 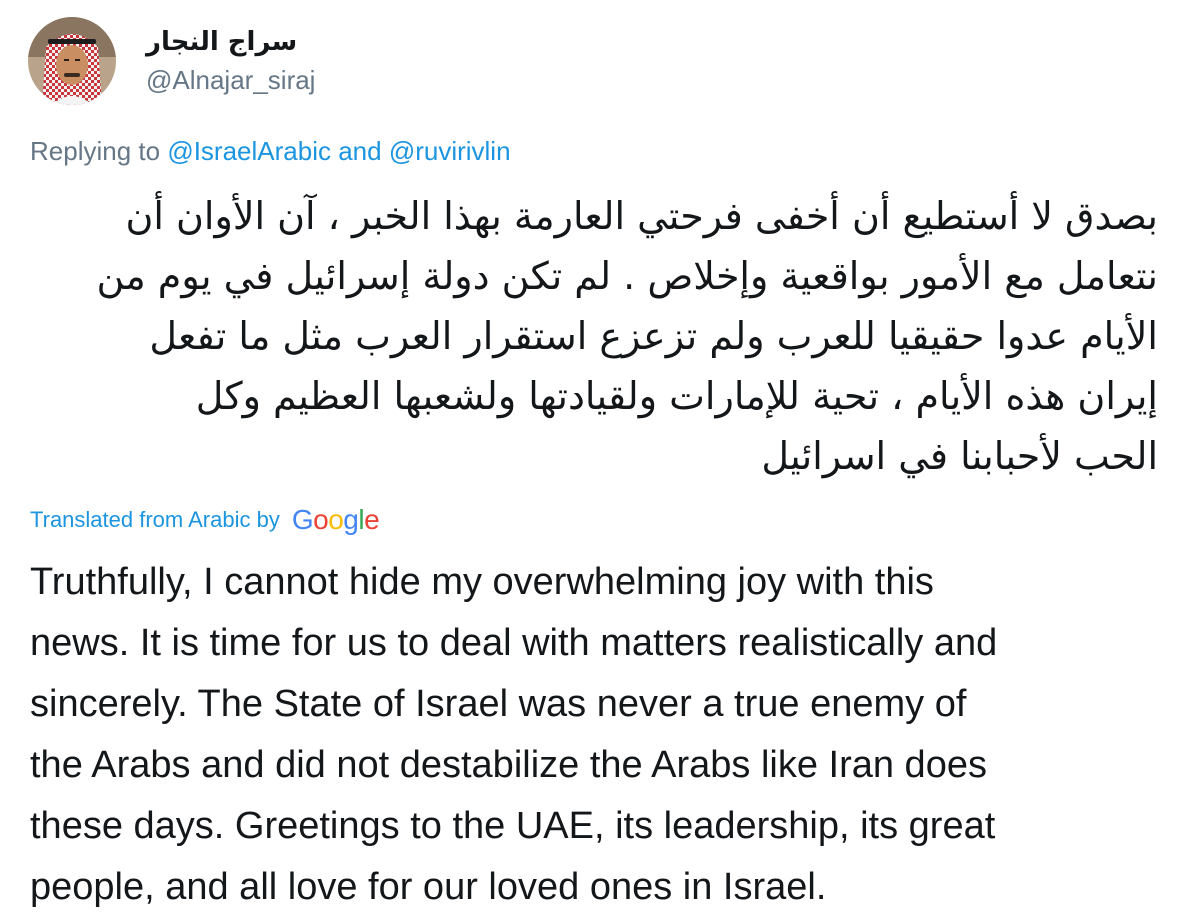 I want to click on author-names: سراج النجار @Alnajar_siraj, so click(x=230, y=61).